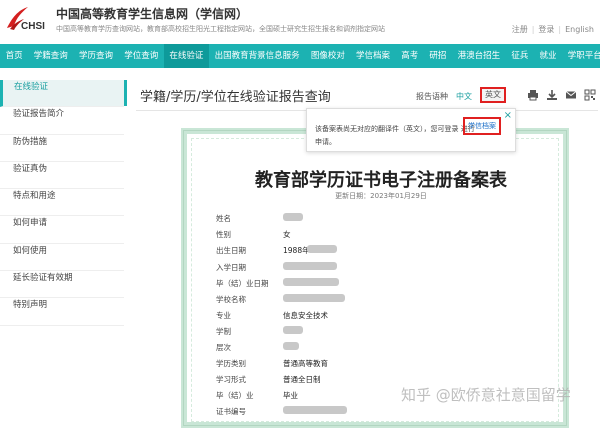  Describe the element at coordinates (493, 95) in the screenshot. I see `lang-english-option: 英文` at that location.